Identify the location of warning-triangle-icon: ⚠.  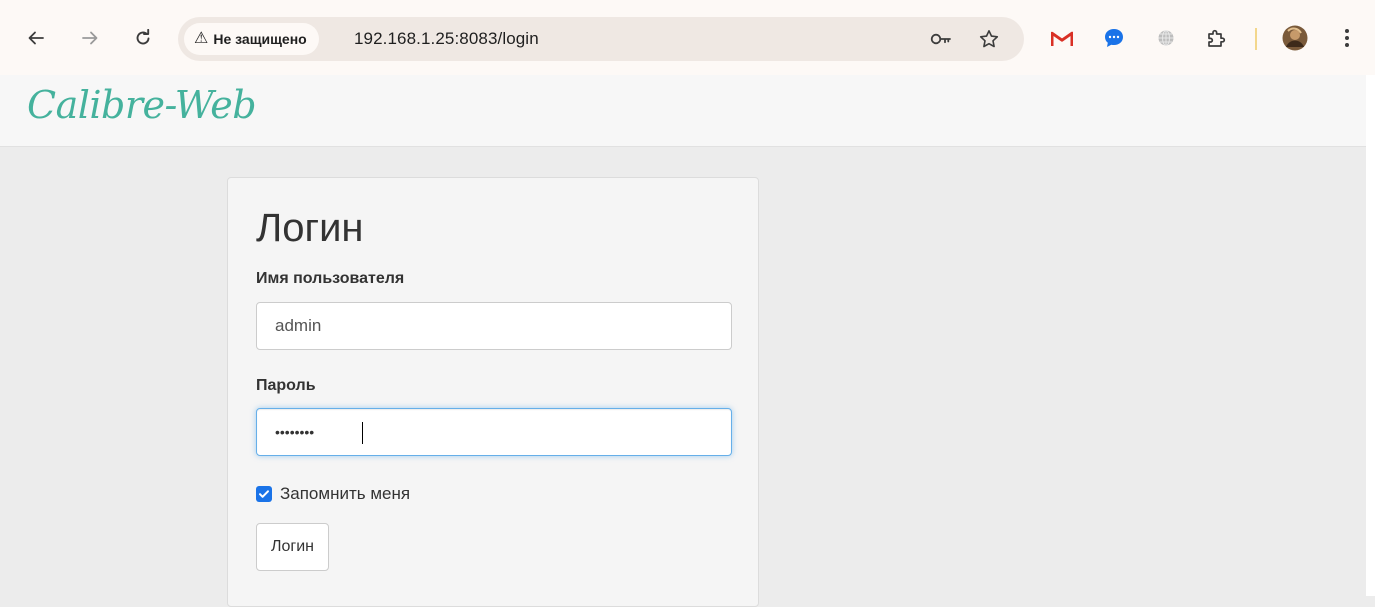
(201, 38).